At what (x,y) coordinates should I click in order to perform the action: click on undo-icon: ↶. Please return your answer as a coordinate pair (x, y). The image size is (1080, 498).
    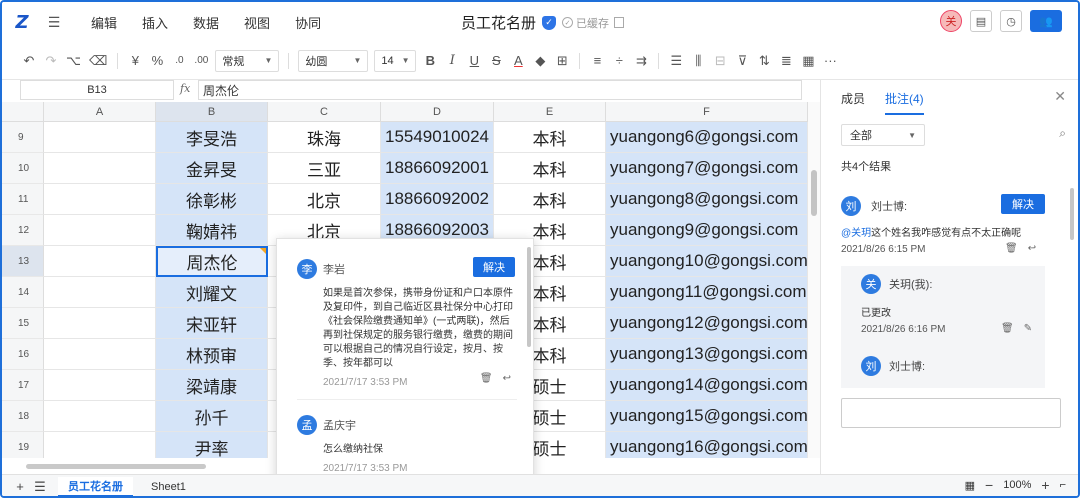
    Looking at the image, I should click on (29, 61).